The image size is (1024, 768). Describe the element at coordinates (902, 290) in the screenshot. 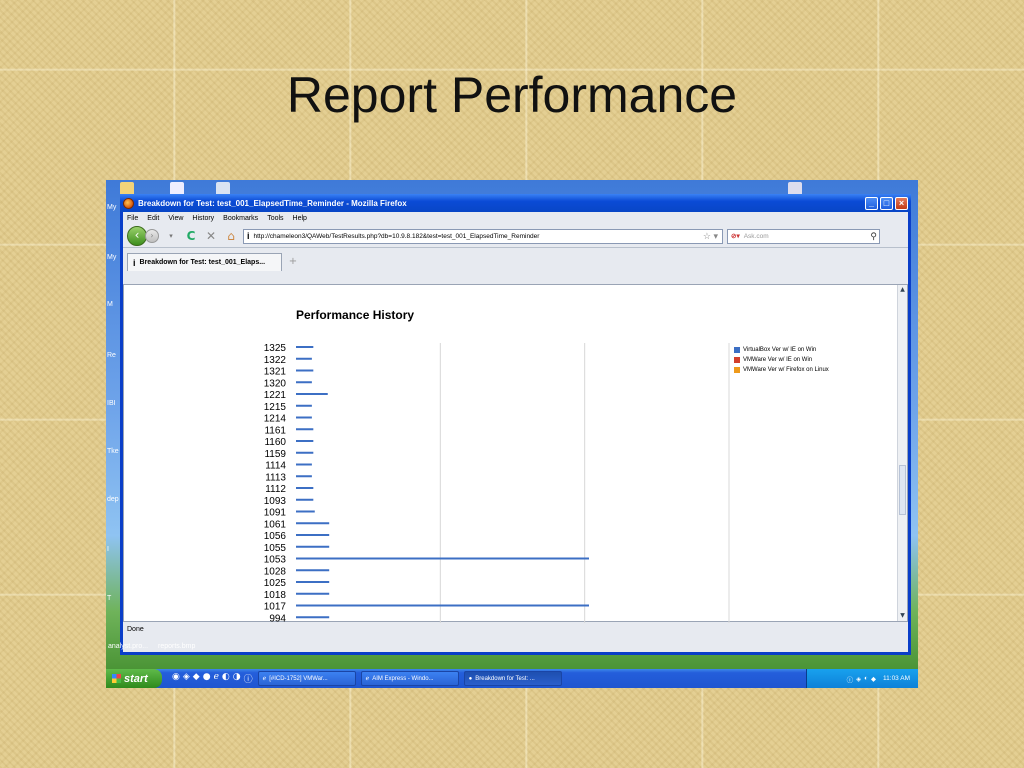

I see `scroll-up-icon: ▲` at that location.